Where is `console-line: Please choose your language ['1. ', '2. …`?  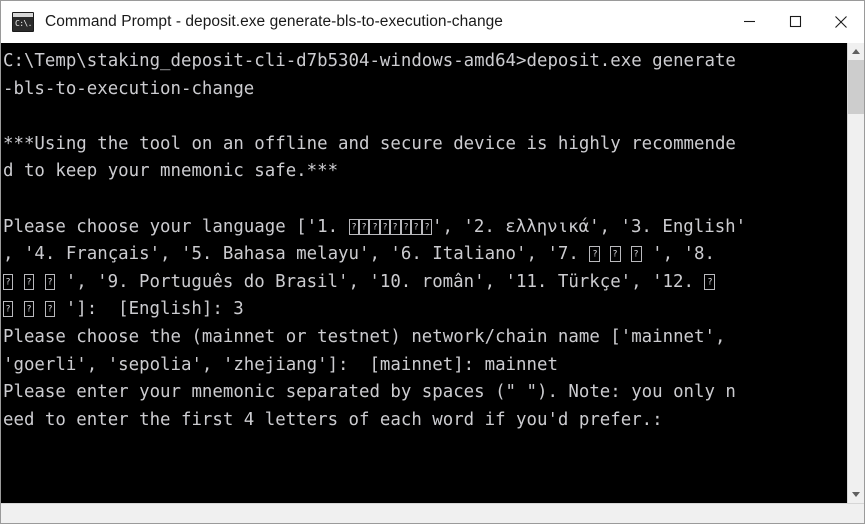
console-line: Please choose your language ['1. ', '2. … is located at coordinates (425, 228).